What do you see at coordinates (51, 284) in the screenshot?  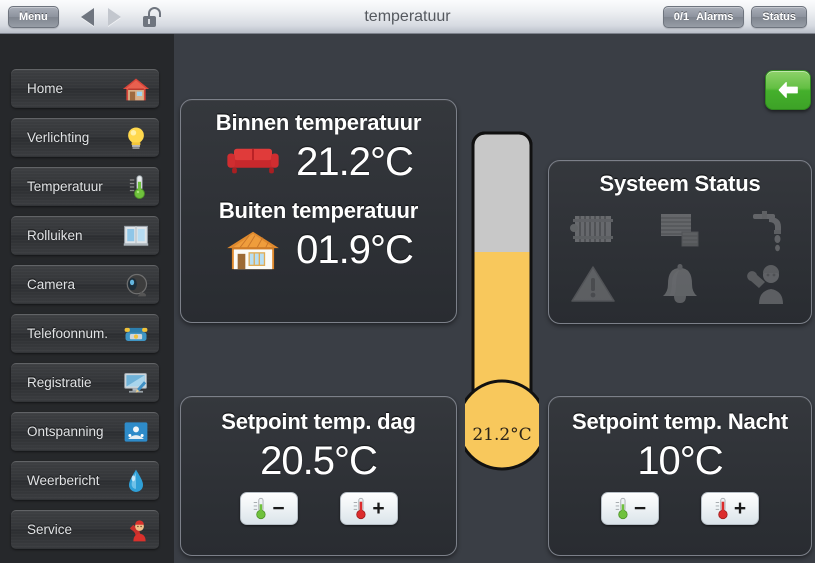 I see `sidebar-item-label: Camera` at bounding box center [51, 284].